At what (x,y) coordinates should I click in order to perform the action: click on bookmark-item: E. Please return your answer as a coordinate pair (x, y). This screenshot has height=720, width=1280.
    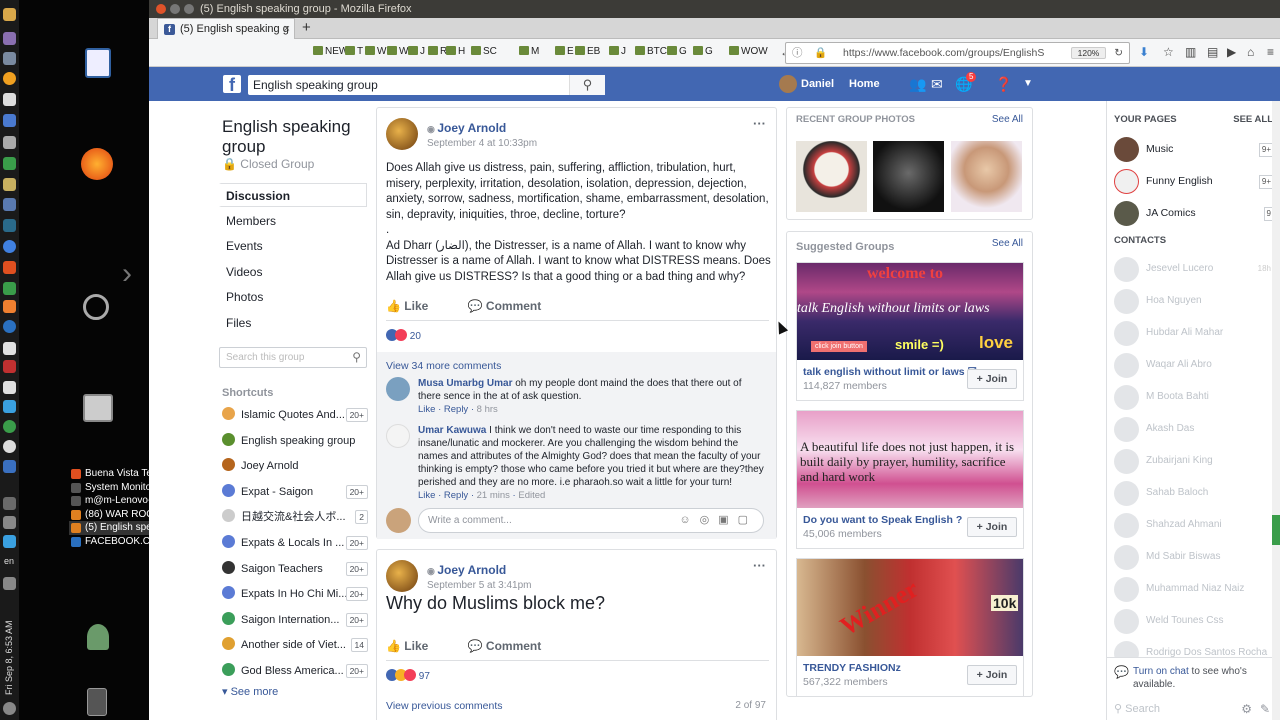
    Looking at the image, I should click on (564, 52).